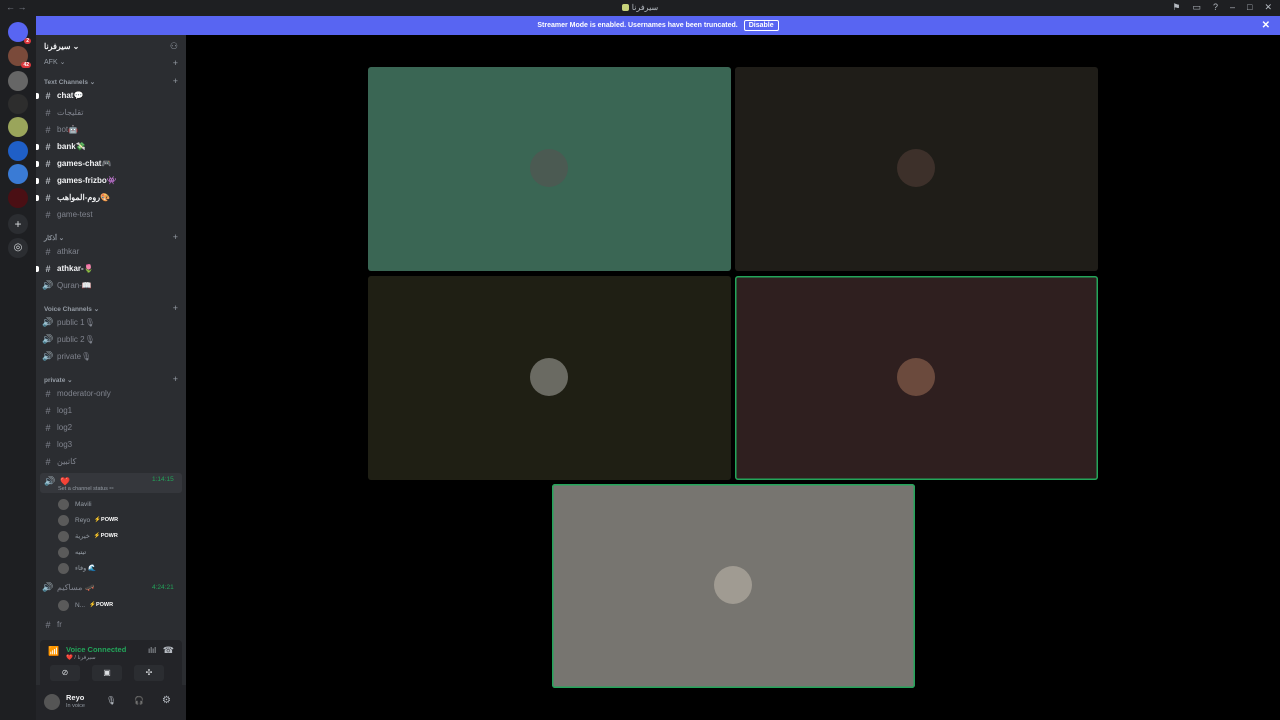 Image resolution: width=1280 pixels, height=720 pixels. I want to click on channel-status: Set a channel status ✏, so click(86, 489).